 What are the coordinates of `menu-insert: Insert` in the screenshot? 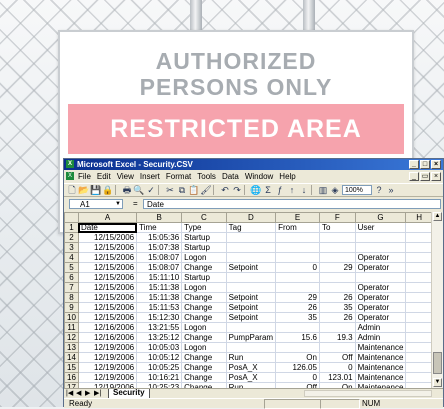 It's located at (150, 176).